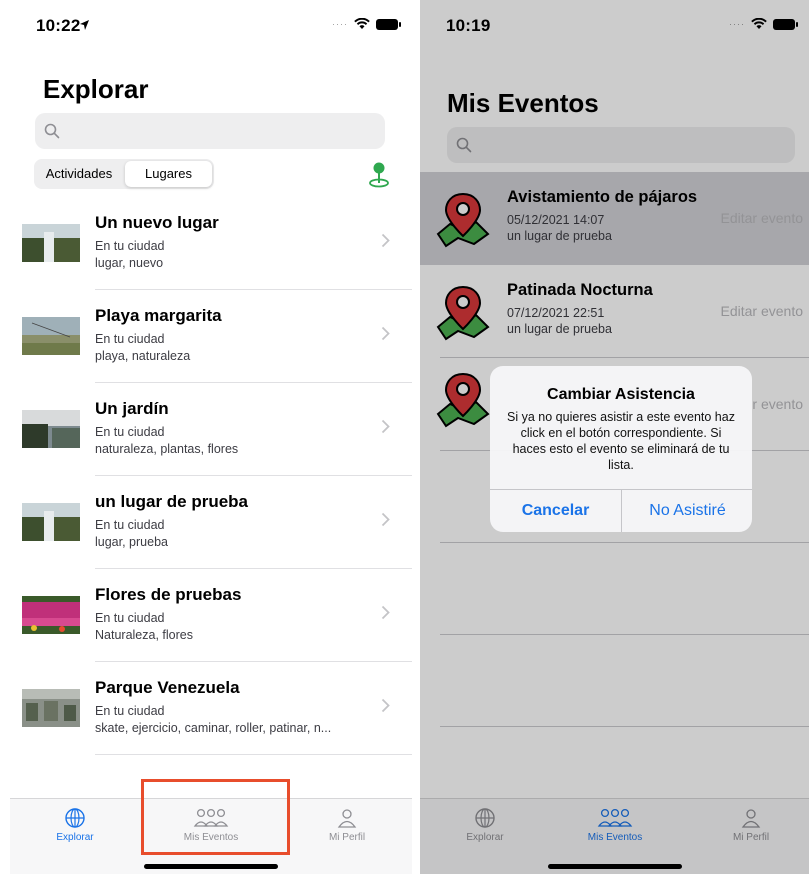 This screenshot has width=809, height=874. I want to click on globe-icon, so click(75, 818).